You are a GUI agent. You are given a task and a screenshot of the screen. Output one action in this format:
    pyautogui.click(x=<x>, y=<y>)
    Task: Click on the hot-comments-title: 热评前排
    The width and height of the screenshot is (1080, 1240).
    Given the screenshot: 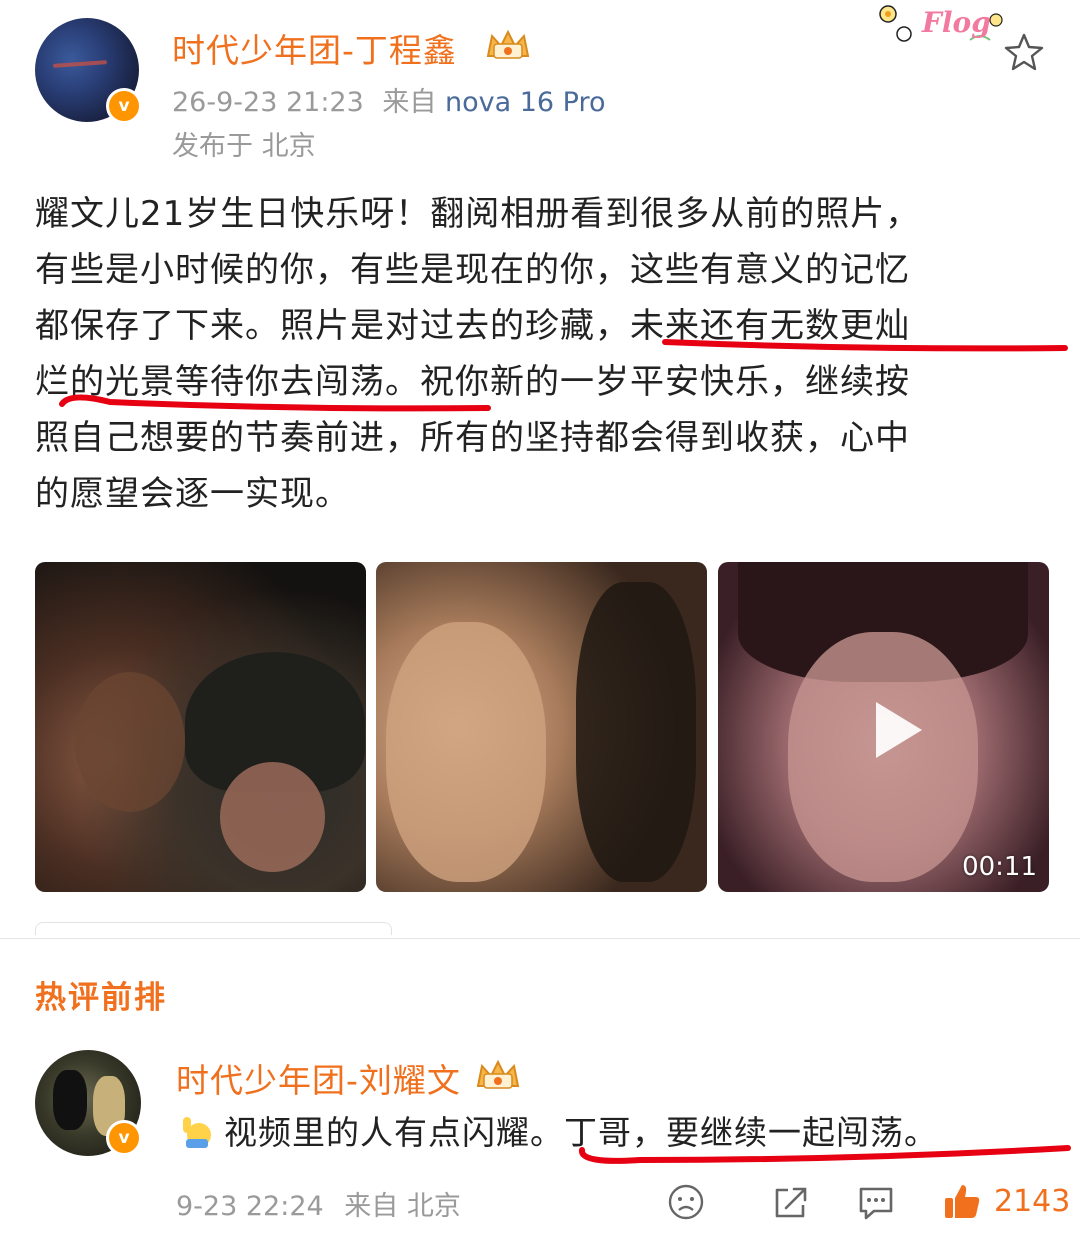 What is the action you would take?
    pyautogui.click(x=101, y=998)
    